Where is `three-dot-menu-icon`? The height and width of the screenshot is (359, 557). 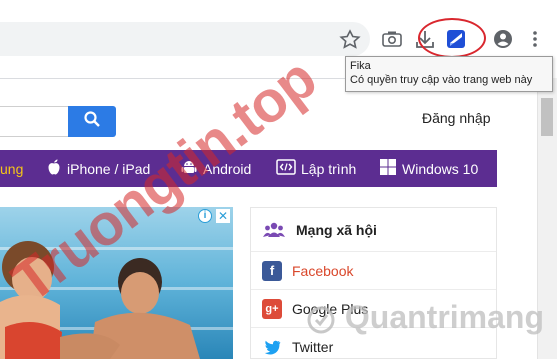
three-dot-menu-icon is located at coordinates (535, 39).